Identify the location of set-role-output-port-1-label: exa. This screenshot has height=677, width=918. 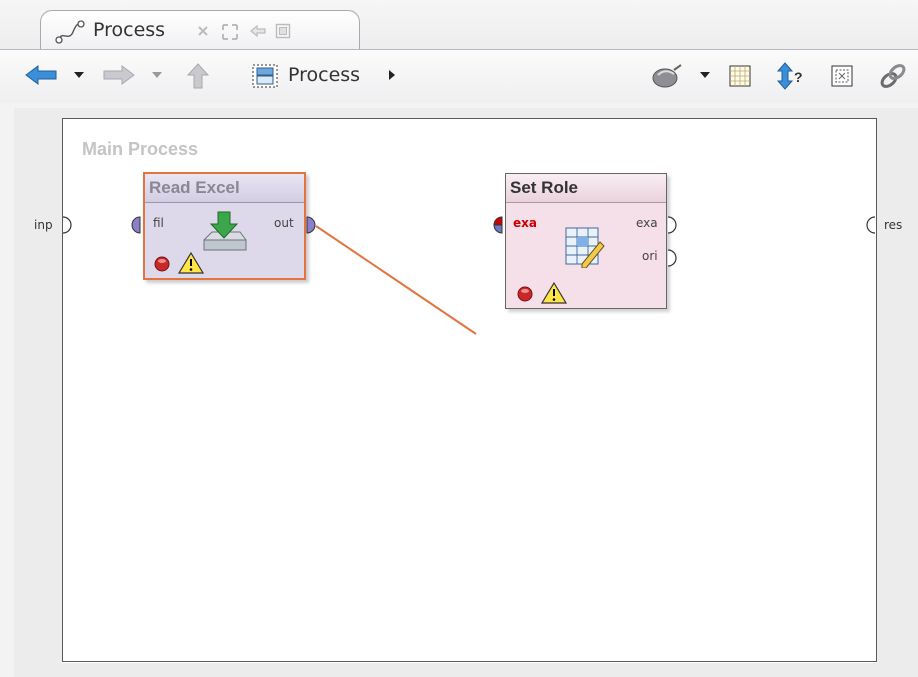
(647, 223).